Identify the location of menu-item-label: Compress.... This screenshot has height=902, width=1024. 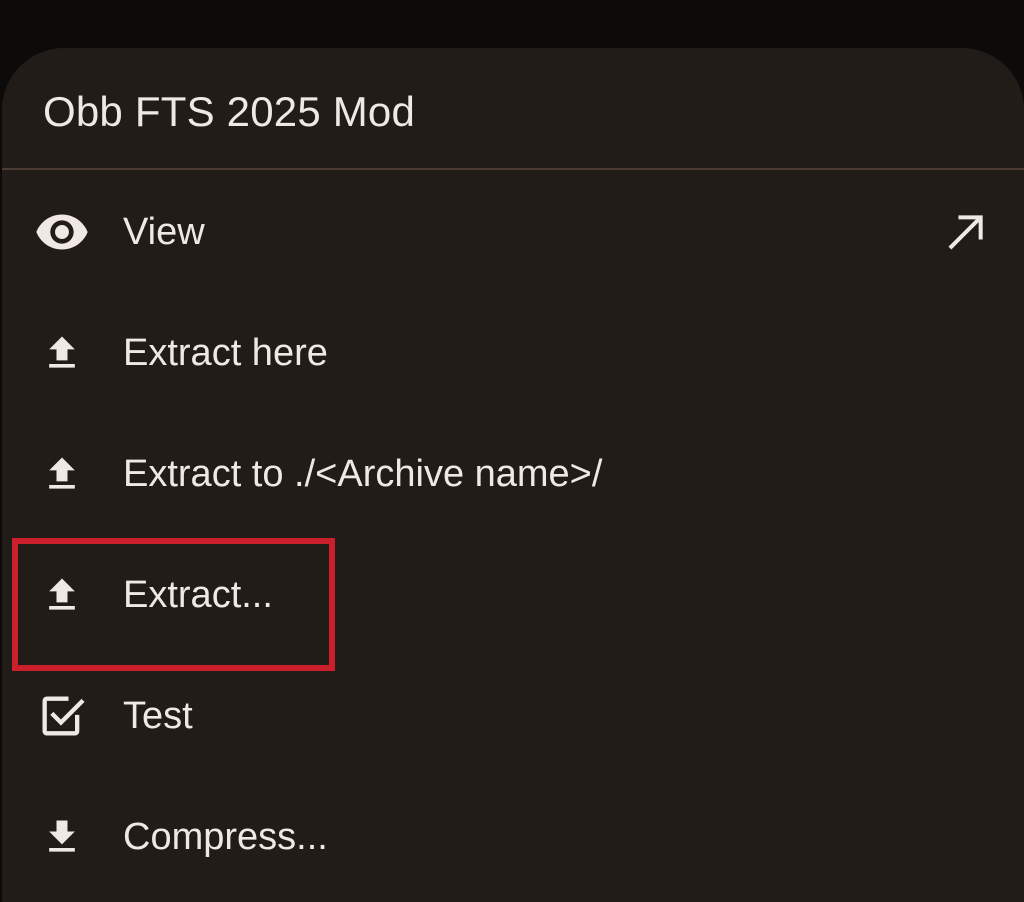
(225, 836).